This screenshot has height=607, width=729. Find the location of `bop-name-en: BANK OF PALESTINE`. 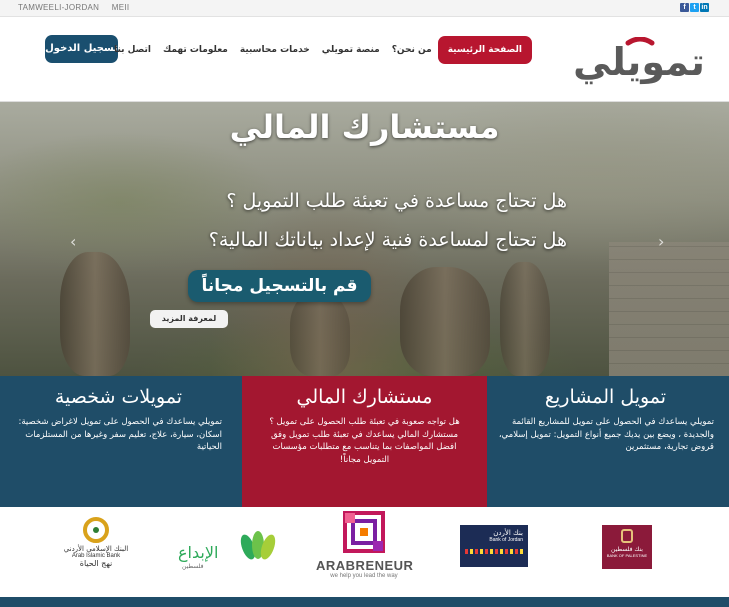

bop-name-en: BANK OF PALESTINE is located at coordinates (627, 555).